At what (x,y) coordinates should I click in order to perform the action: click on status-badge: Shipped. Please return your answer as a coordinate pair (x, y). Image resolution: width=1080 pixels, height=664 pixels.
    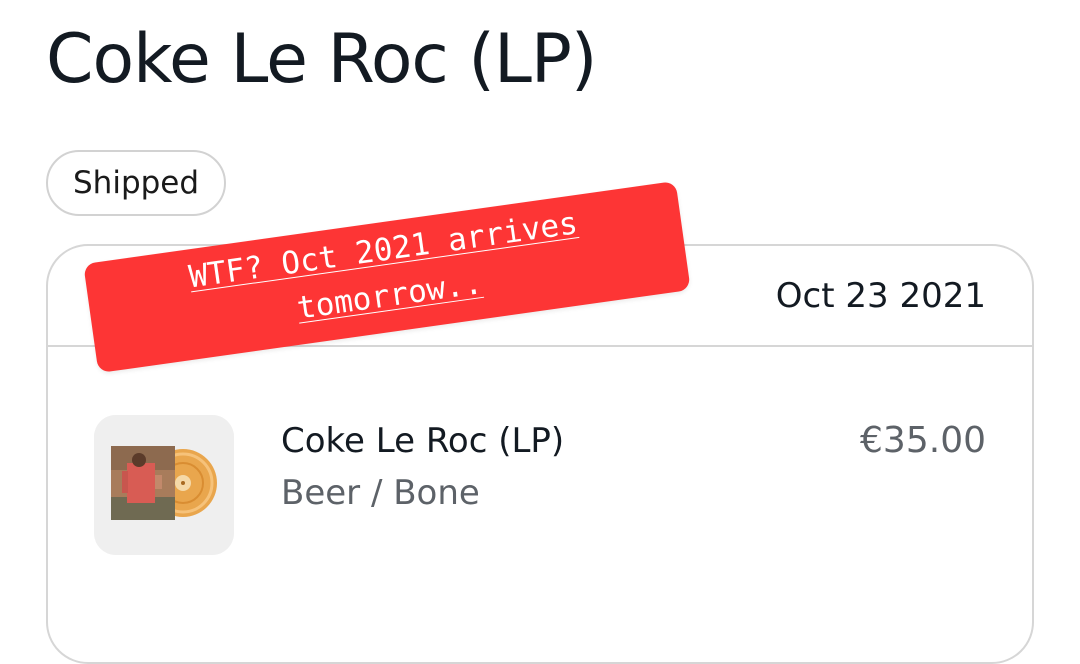
    Looking at the image, I should click on (136, 183).